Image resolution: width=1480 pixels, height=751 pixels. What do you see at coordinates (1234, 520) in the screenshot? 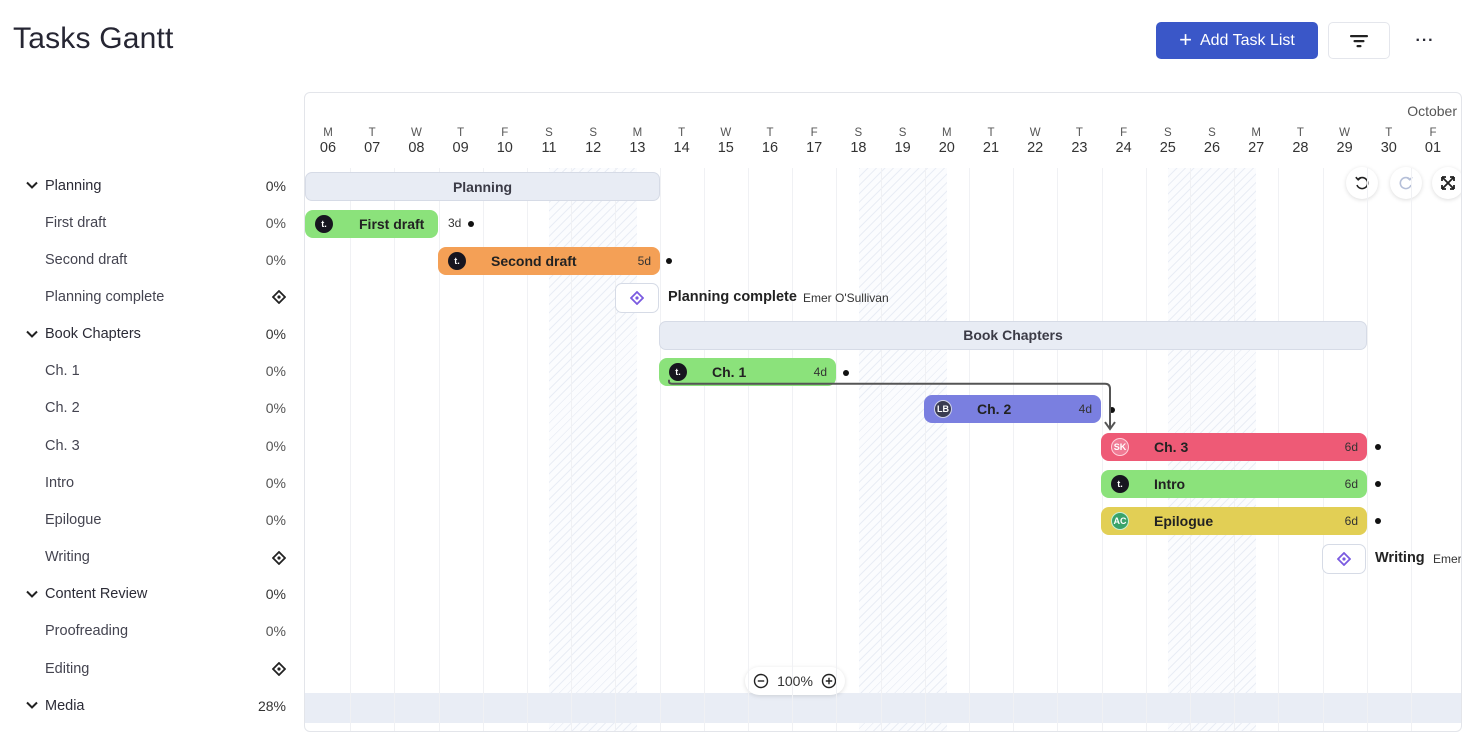
I see `task-bar-epilogue: AC Epilogue 6d` at bounding box center [1234, 520].